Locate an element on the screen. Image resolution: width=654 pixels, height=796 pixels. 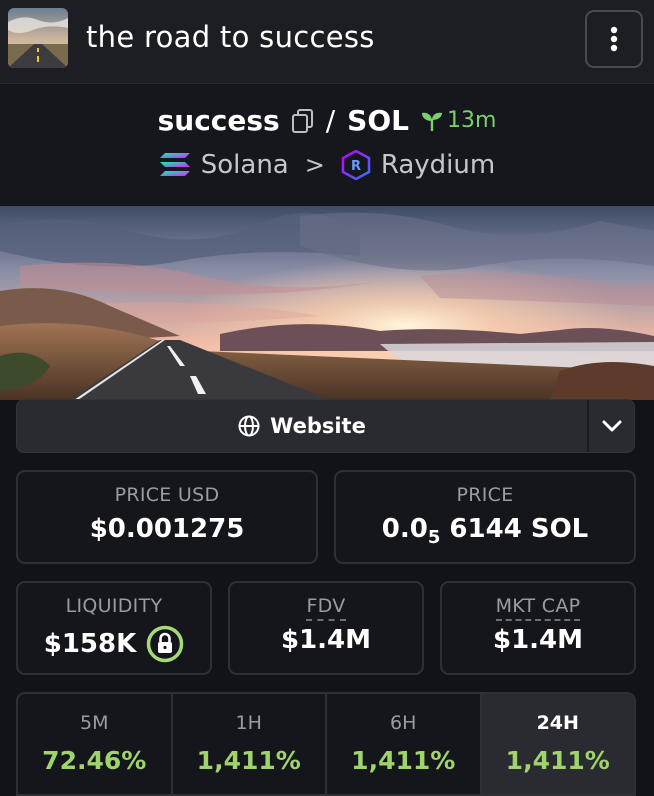
dex-name: Raydium is located at coordinates (438, 165).